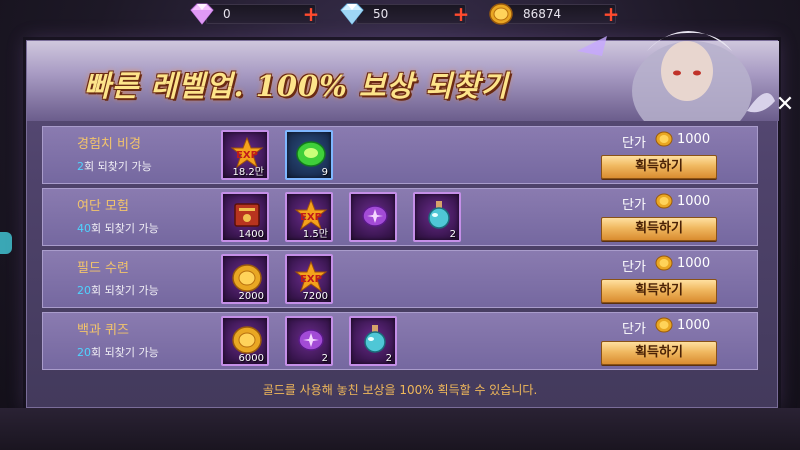  Describe the element at coordinates (261, 14) in the screenshot. I see `crystal-amount: 0` at that location.